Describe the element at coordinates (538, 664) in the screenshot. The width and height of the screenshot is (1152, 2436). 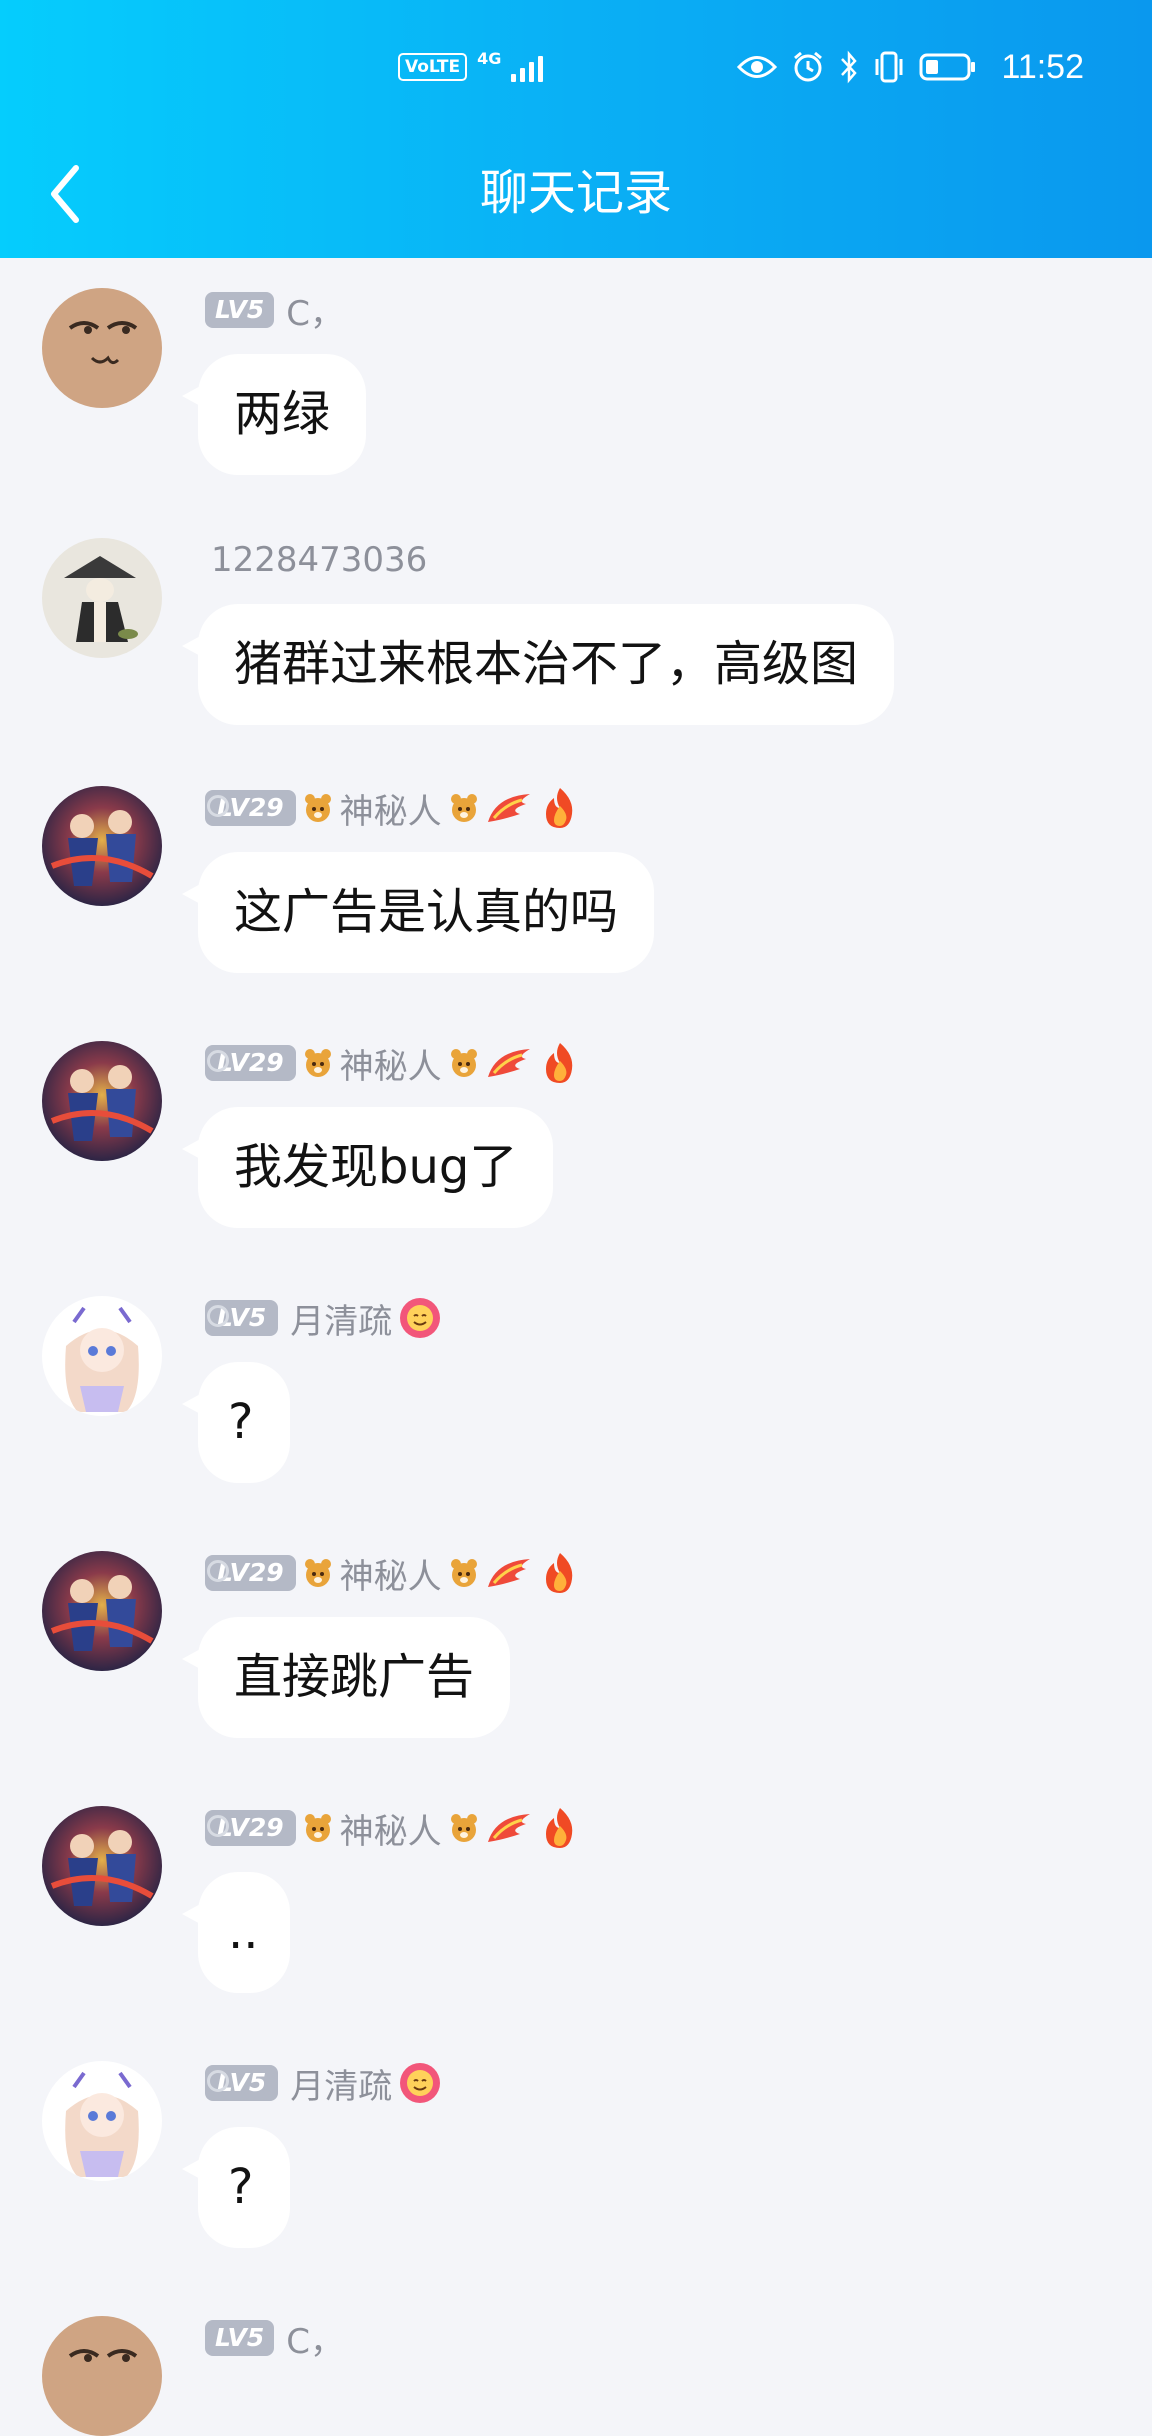
I see `message-bubble: 猪群过来根本治不了，高级图` at that location.